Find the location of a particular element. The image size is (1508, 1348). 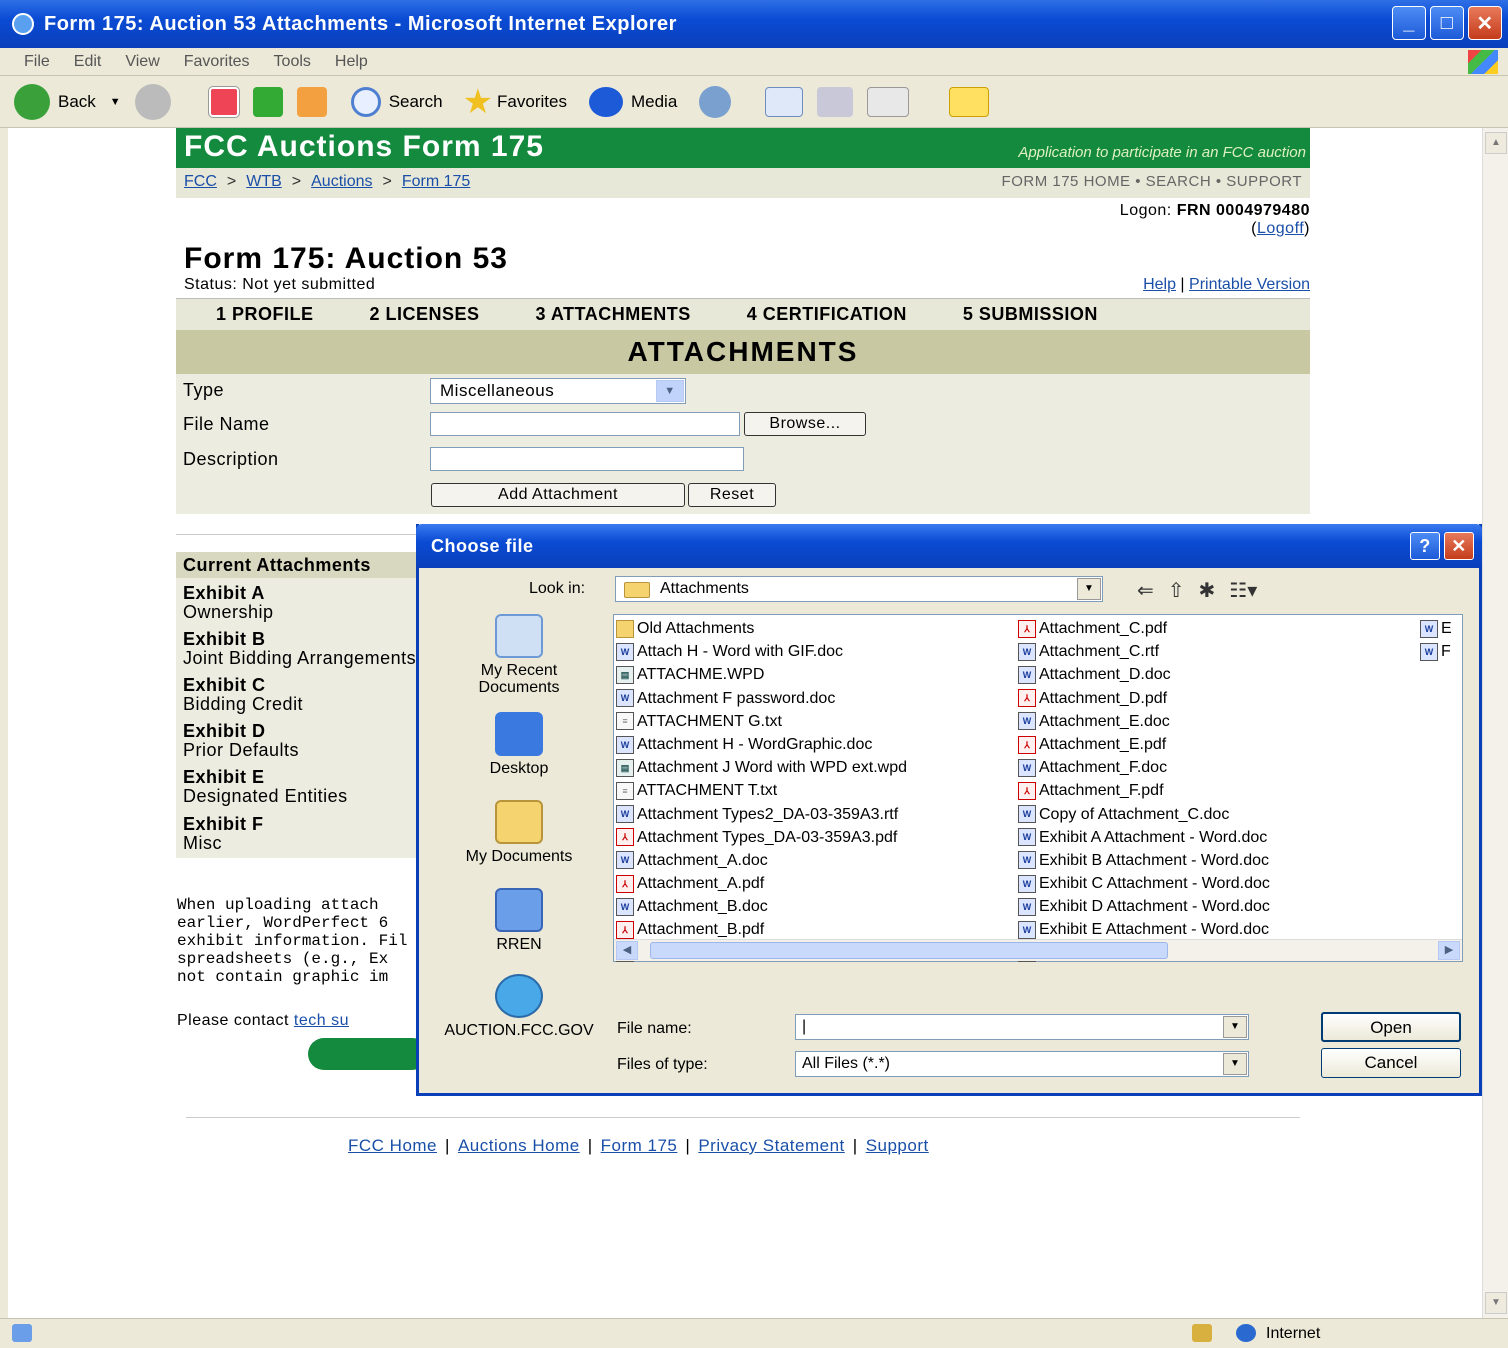

scroll-up-icon: ▲ is located at coordinates (1496, 143).